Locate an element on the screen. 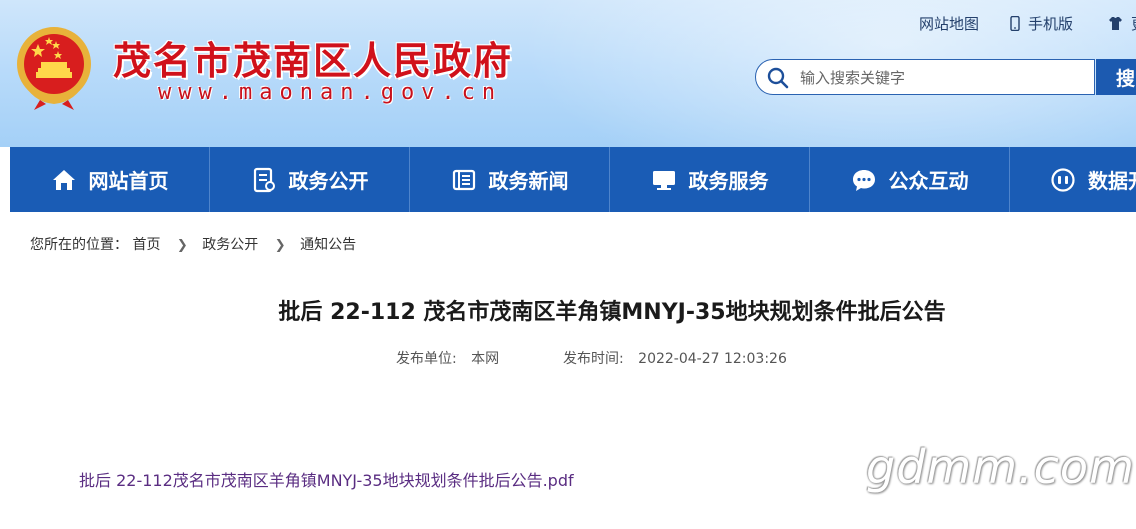 This screenshot has height=529, width=1136. chat-icon is located at coordinates (863, 180).